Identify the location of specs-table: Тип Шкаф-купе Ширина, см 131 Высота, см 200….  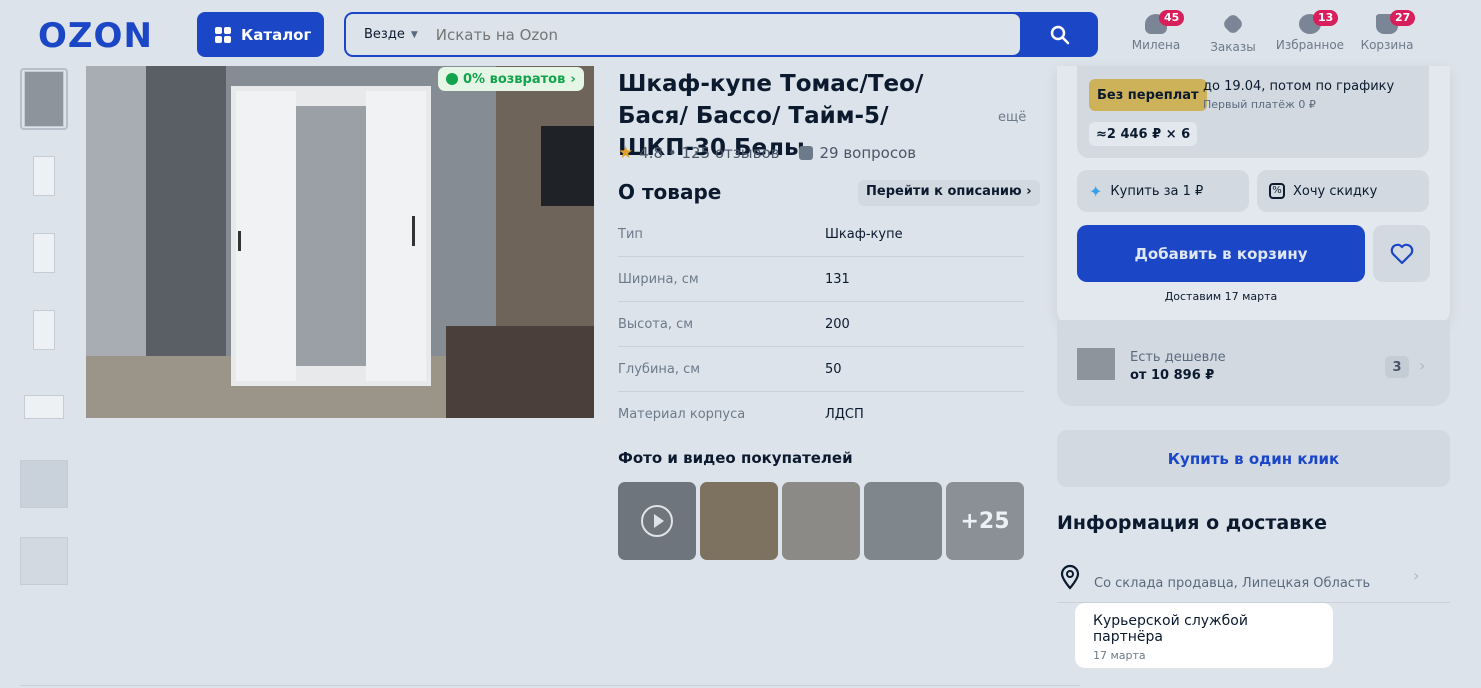
(821, 324).